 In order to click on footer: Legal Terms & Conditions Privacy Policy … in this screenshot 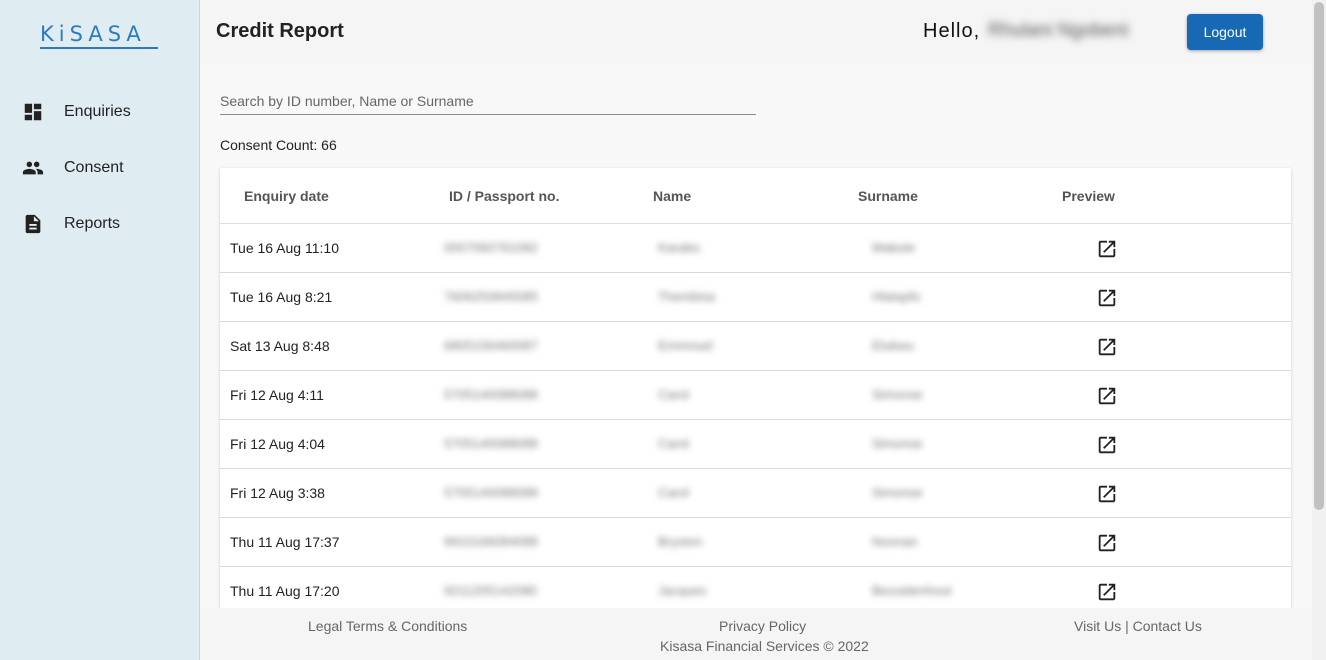, I will do `click(756, 634)`.